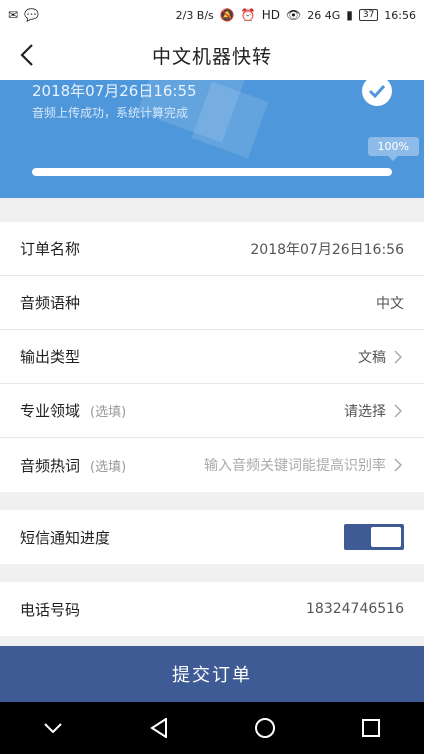 The height and width of the screenshot is (754, 424). I want to click on progress-percent-label: 100%, so click(393, 149).